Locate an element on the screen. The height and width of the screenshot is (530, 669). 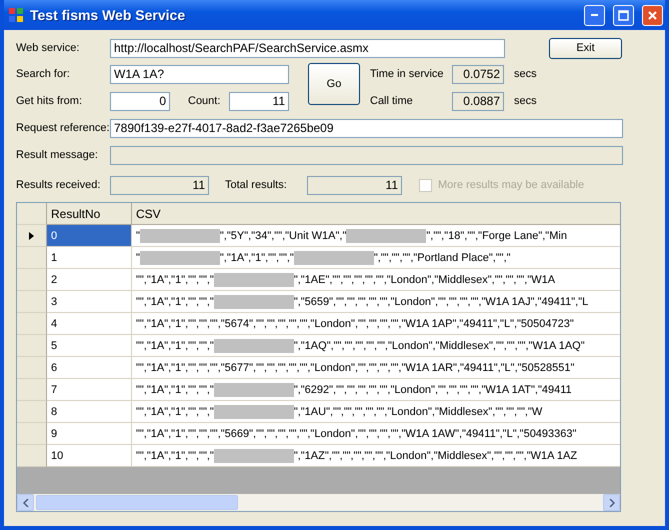
window-title: Test fisms Web Service is located at coordinates (108, 15).